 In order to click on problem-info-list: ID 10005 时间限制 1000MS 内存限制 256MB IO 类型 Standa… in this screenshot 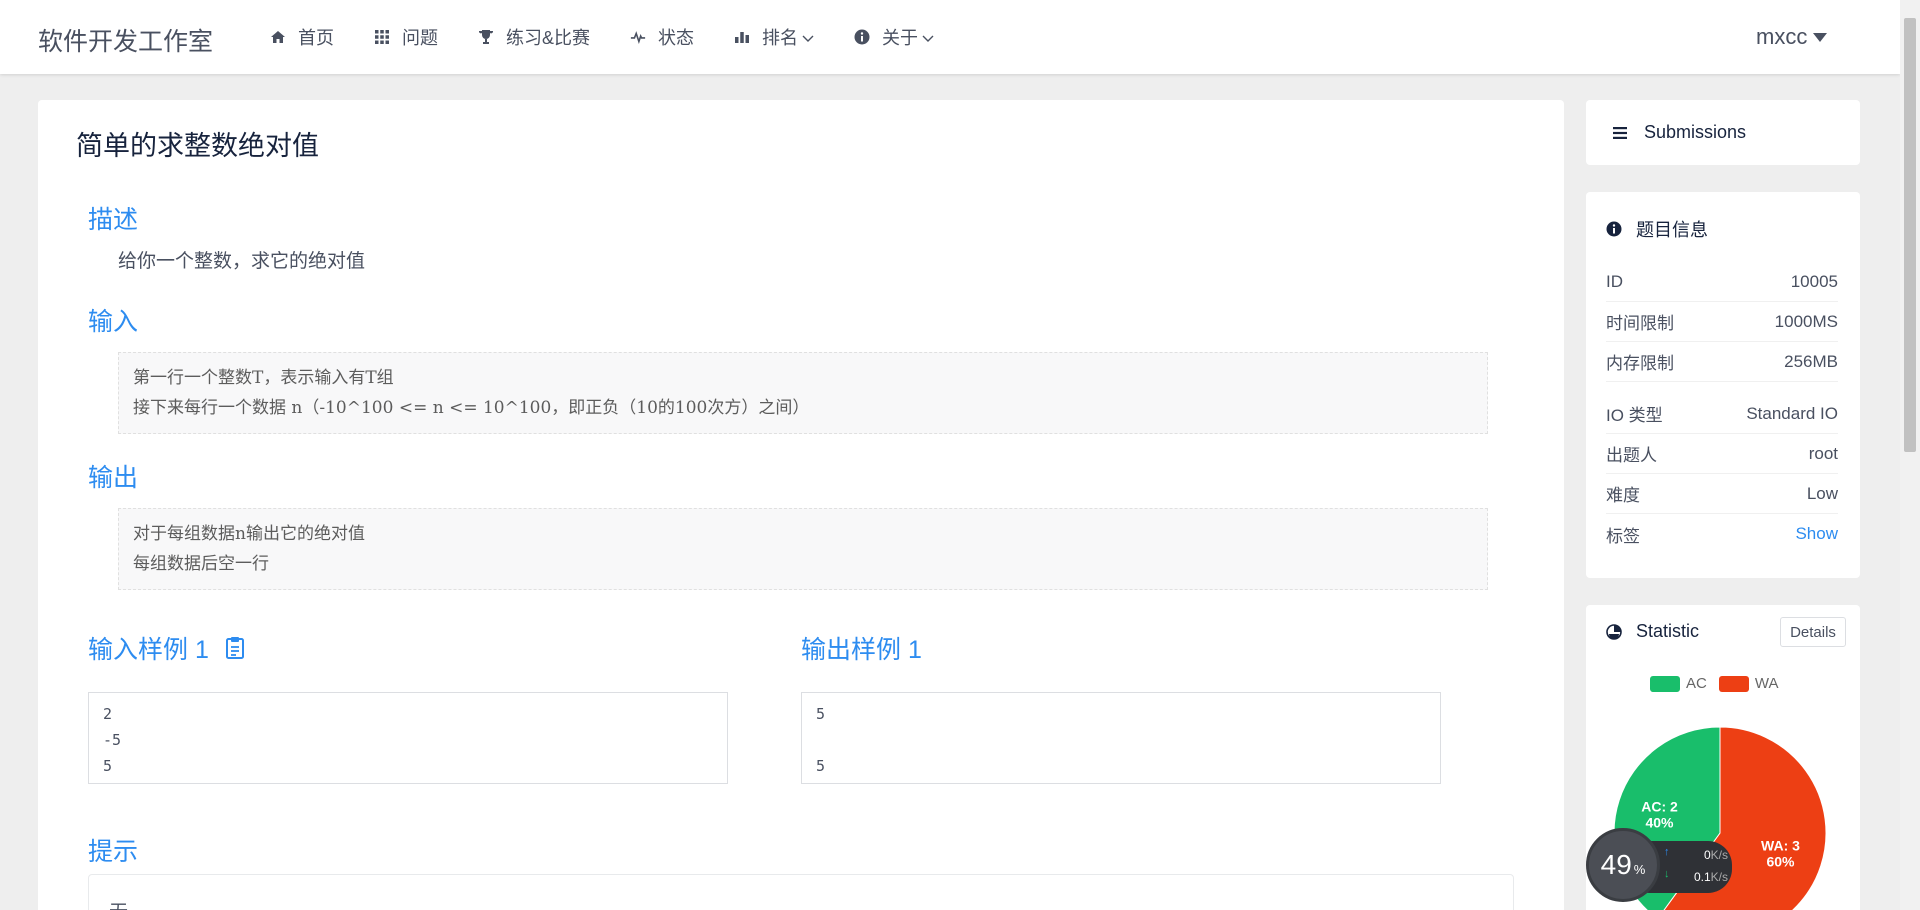, I will do `click(1722, 408)`.